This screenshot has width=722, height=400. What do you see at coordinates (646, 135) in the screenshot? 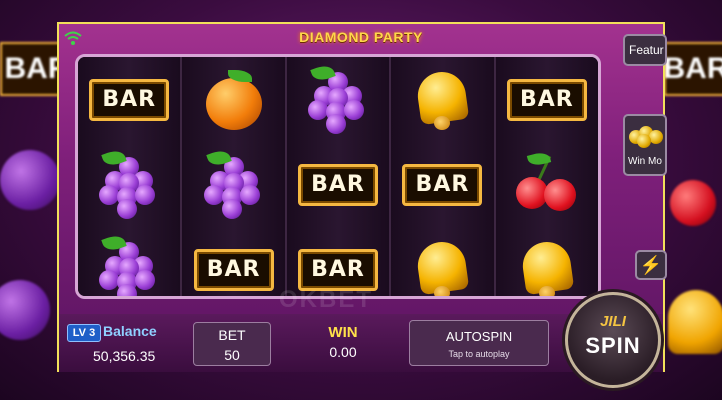
I see `coins-icon` at bounding box center [646, 135].